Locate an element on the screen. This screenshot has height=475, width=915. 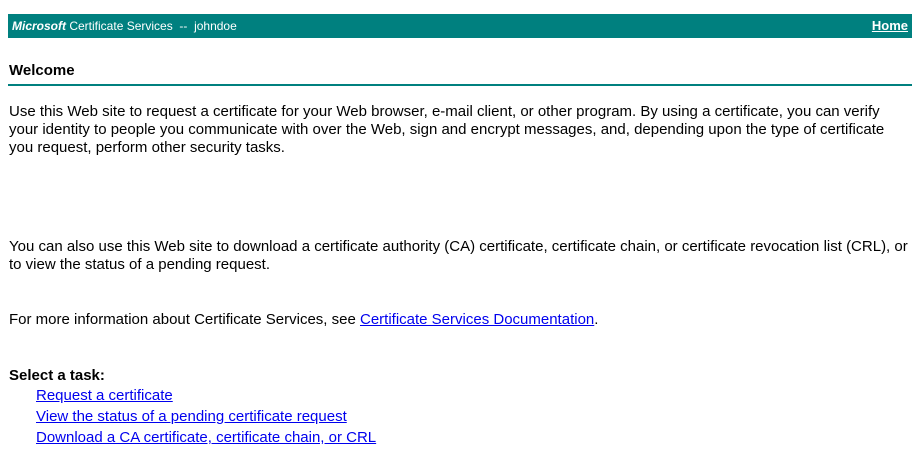
home-link: Home is located at coordinates (890, 26).